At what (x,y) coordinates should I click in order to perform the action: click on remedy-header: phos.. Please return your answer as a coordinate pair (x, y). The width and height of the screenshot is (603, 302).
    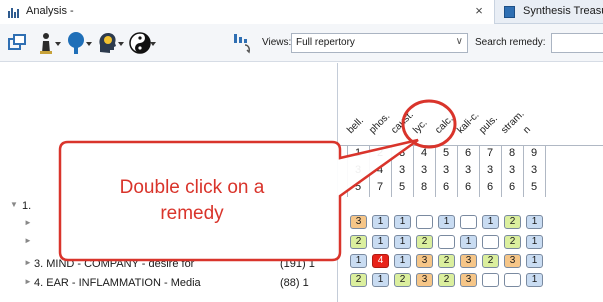
    Looking at the image, I should click on (379, 123).